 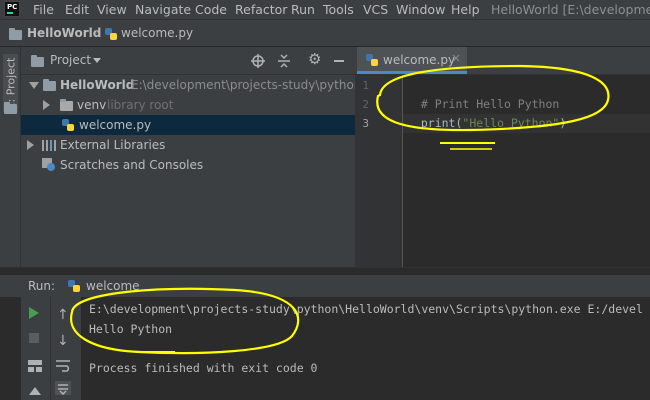 What do you see at coordinates (465, 9) in the screenshot?
I see `menu-help: Help` at bounding box center [465, 9].